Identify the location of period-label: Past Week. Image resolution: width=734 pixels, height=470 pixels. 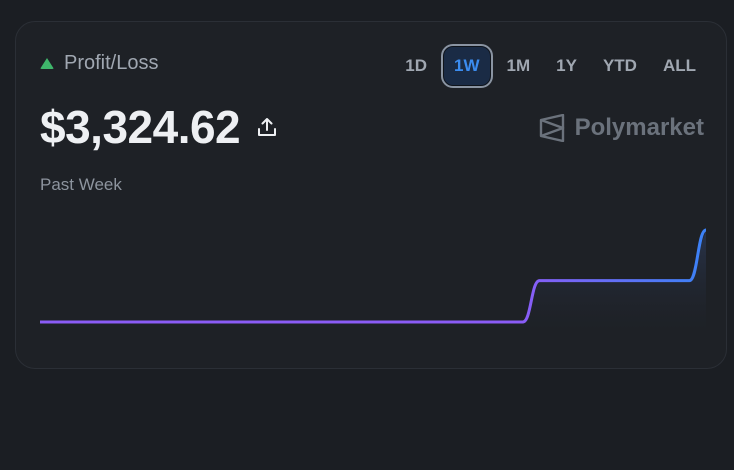
(81, 184).